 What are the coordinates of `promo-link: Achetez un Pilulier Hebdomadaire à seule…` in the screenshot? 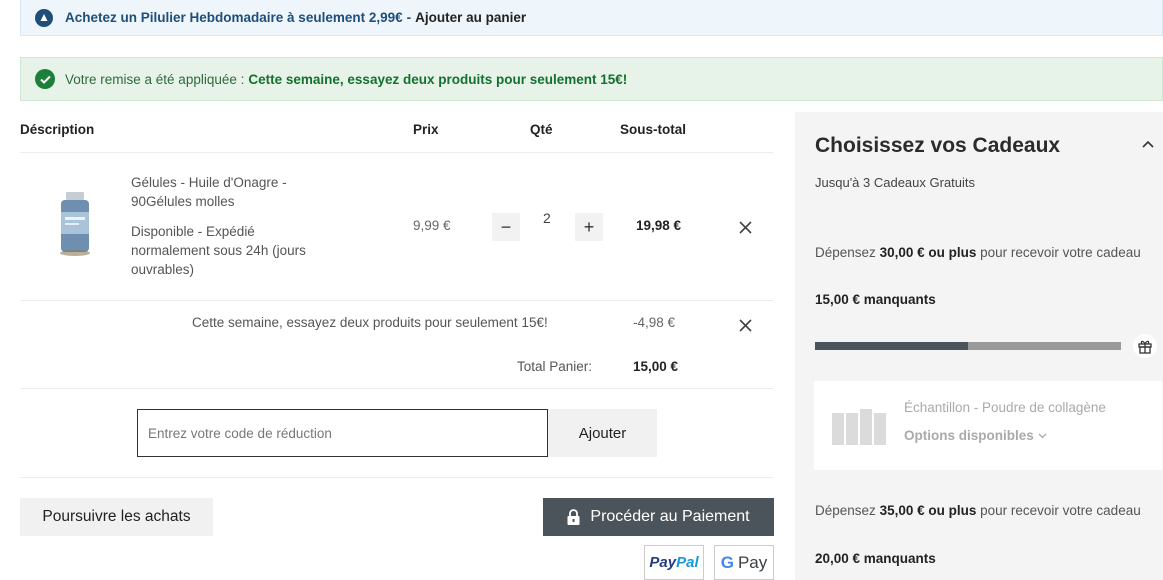 It's located at (234, 17).